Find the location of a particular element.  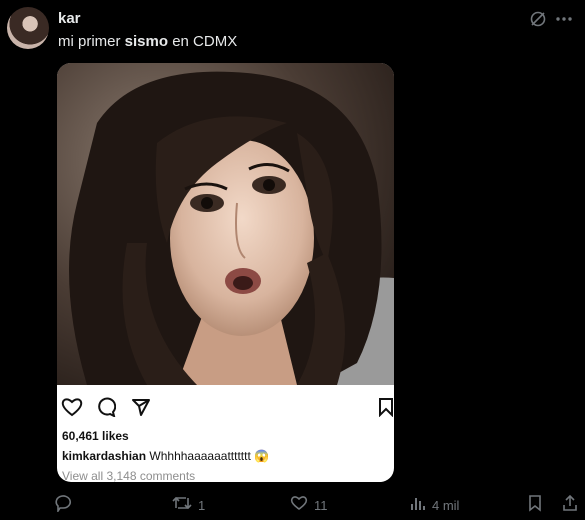

ig-caption: kimkardashian Whhhhaaaaaattttttt 😱 is located at coordinates (165, 456).